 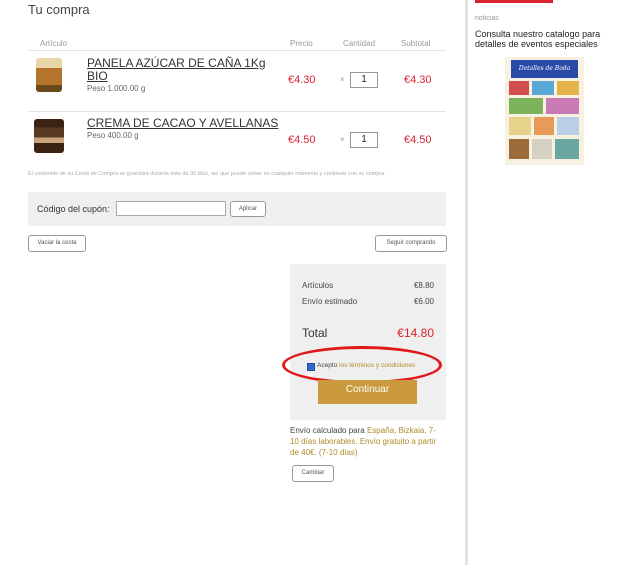 What do you see at coordinates (514, 1) in the screenshot?
I see `sidebar-accent-bar` at bounding box center [514, 1].